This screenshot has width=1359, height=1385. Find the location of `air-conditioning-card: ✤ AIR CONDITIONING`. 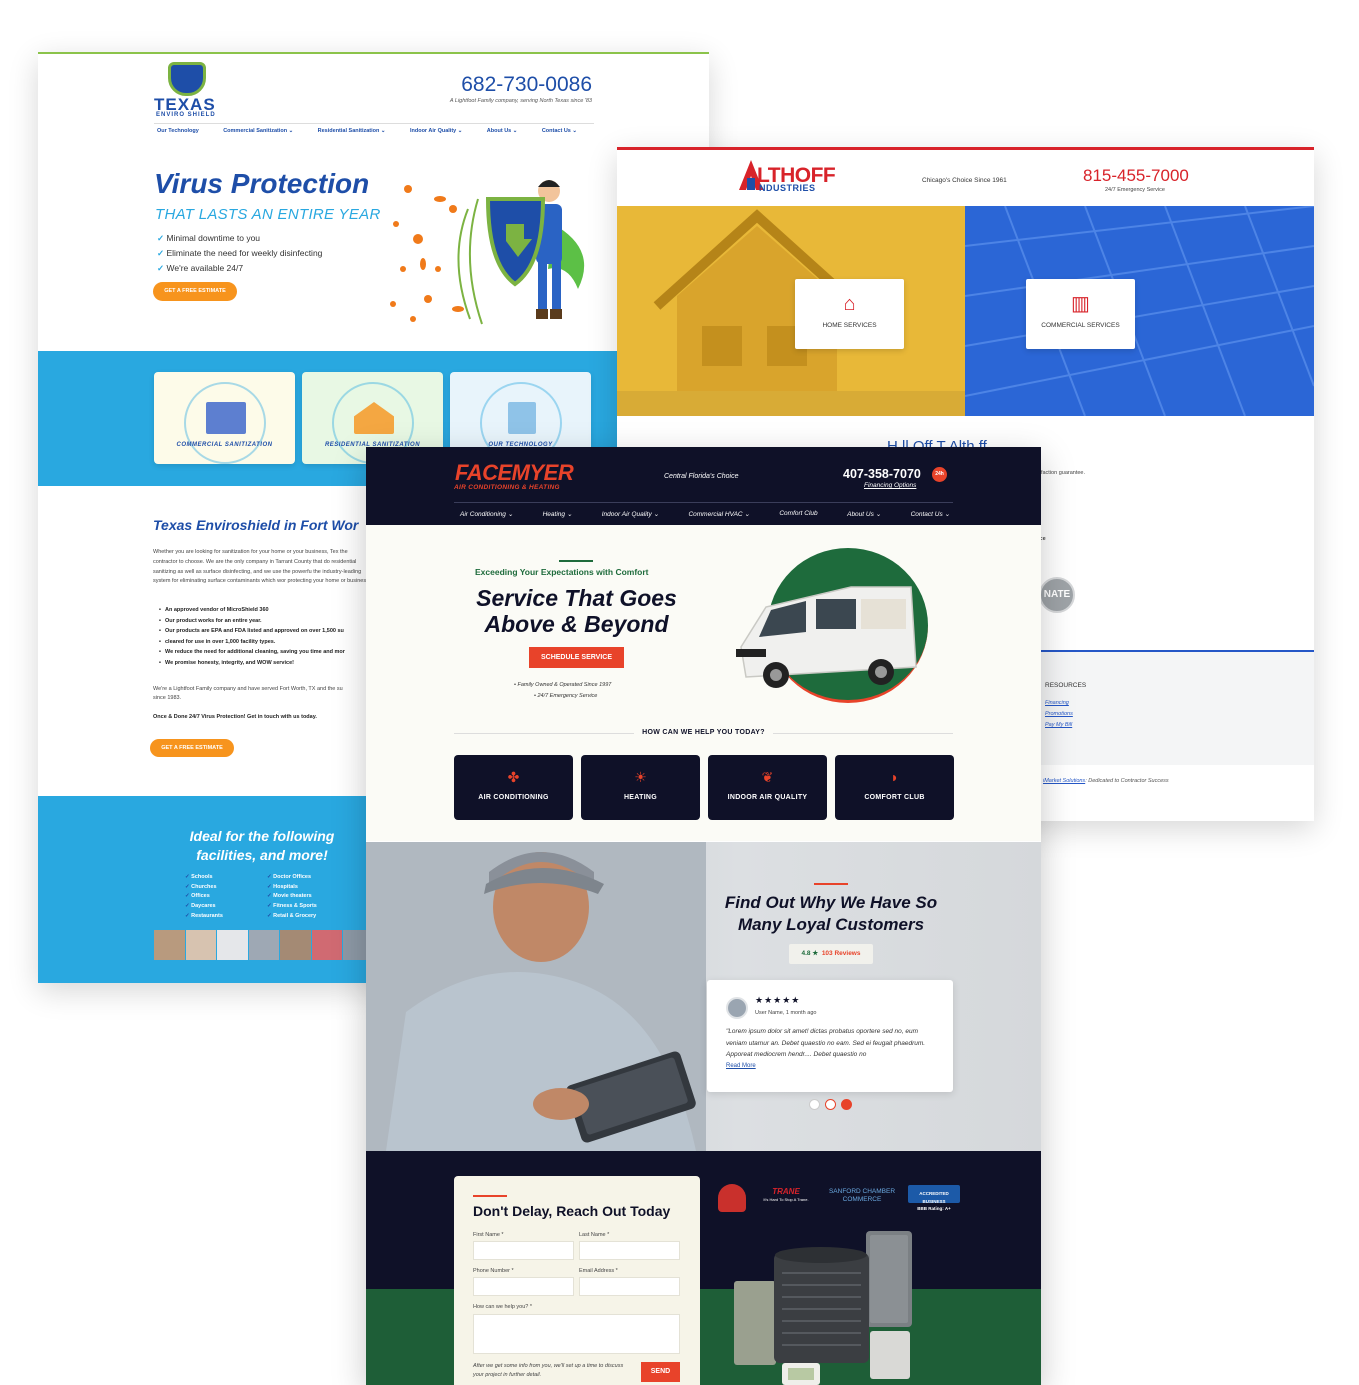

air-conditioning-card: ✤ AIR CONDITIONING is located at coordinates (513, 787).